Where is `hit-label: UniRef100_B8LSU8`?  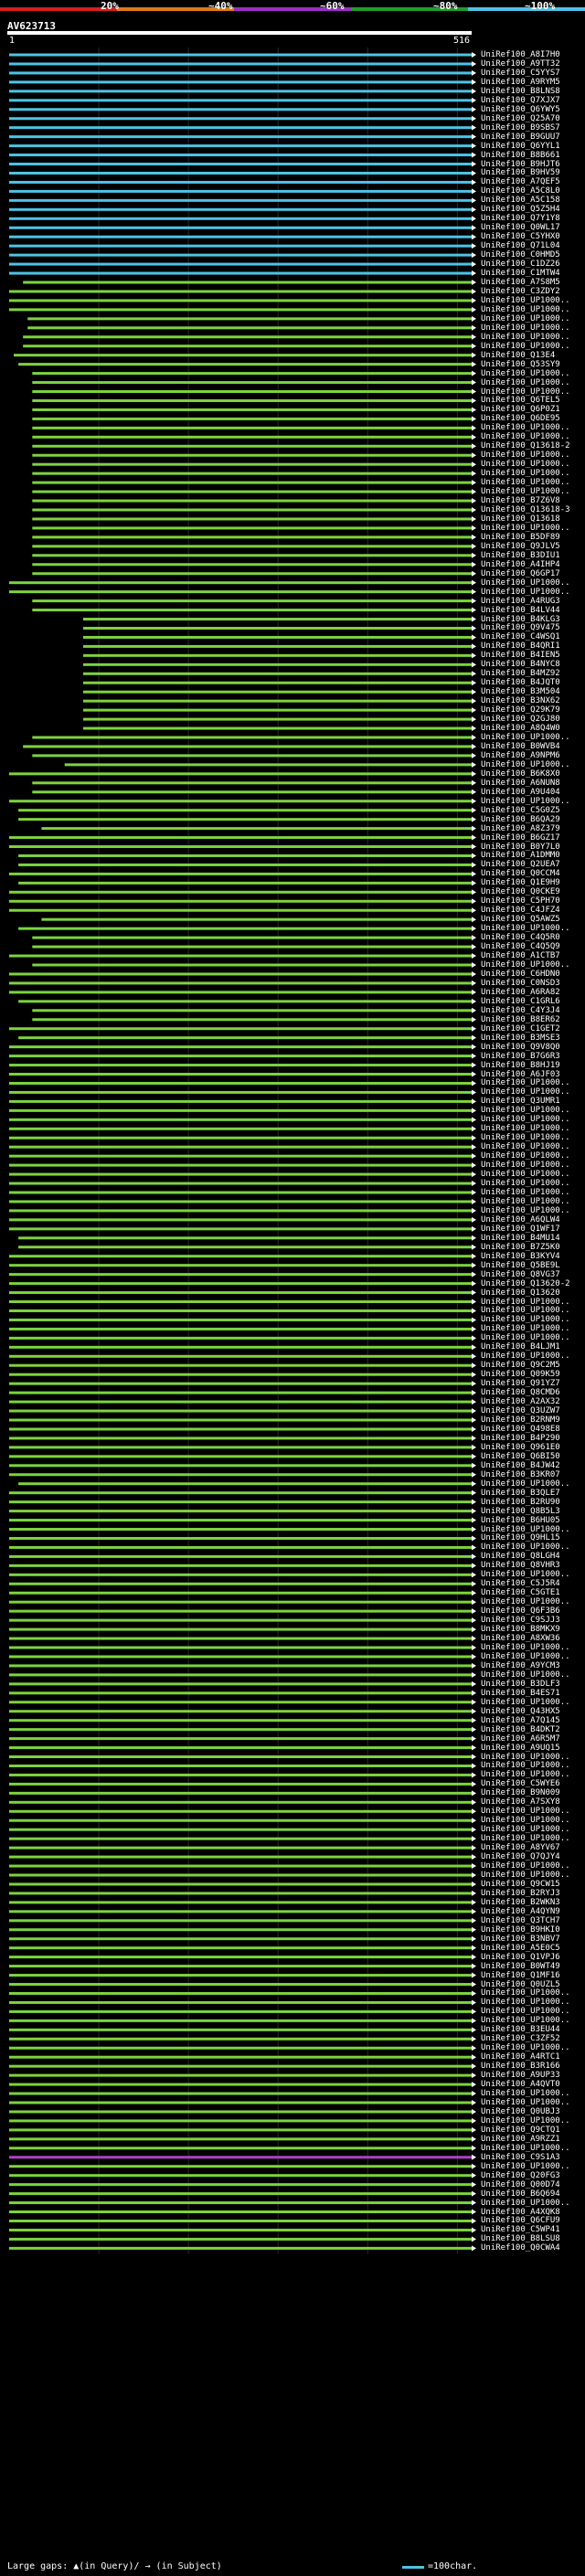 hit-label: UniRef100_B8LSU8 is located at coordinates (520, 2239).